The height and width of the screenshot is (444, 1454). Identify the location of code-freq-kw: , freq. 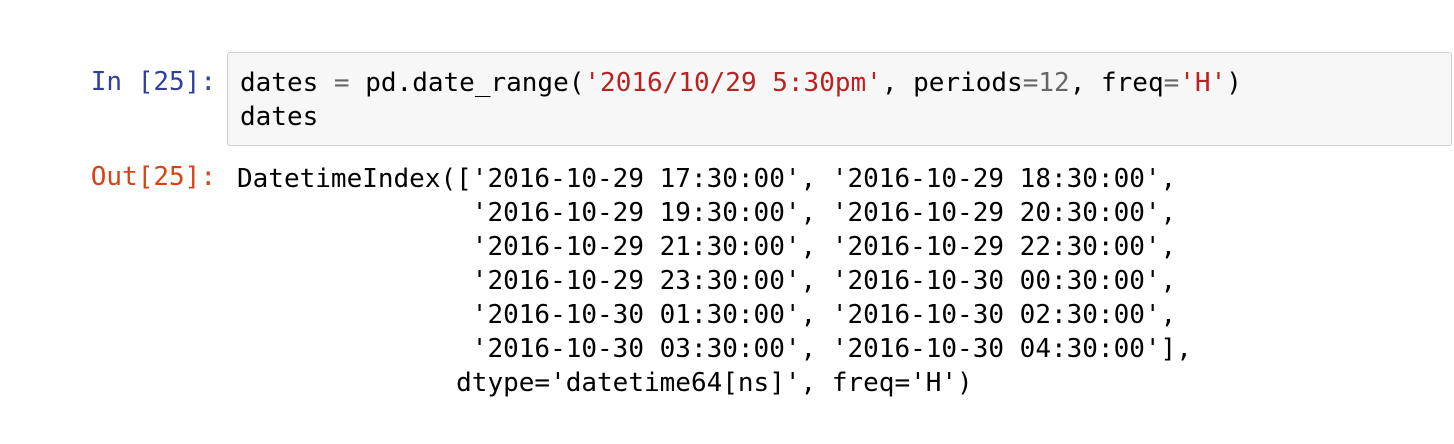
(1116, 83).